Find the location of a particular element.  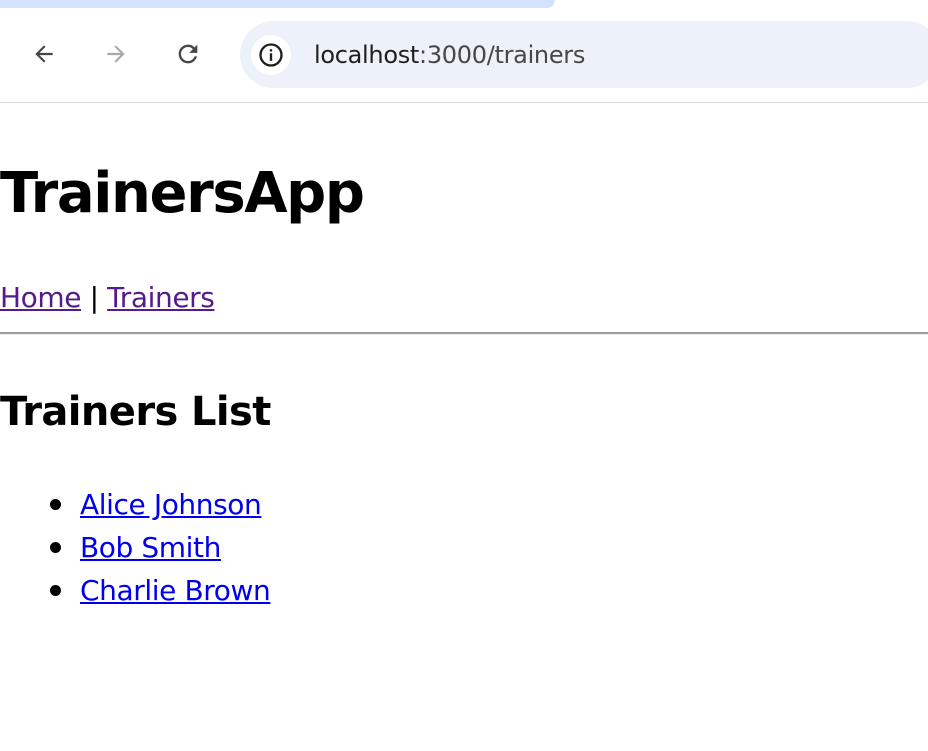

browser-toolbar: localhost:3000/trainers is located at coordinates (464, 51).